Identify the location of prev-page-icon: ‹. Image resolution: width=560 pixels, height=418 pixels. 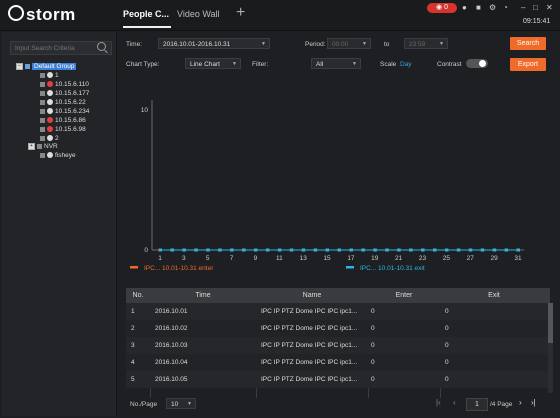
(454, 402).